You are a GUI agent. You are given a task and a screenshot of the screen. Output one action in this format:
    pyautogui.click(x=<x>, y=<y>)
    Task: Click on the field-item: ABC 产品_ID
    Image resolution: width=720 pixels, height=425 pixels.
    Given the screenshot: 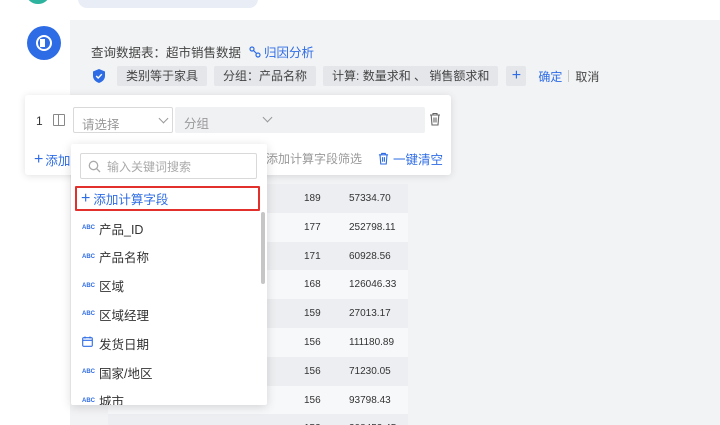 What is the action you would take?
    pyautogui.click(x=112, y=228)
    